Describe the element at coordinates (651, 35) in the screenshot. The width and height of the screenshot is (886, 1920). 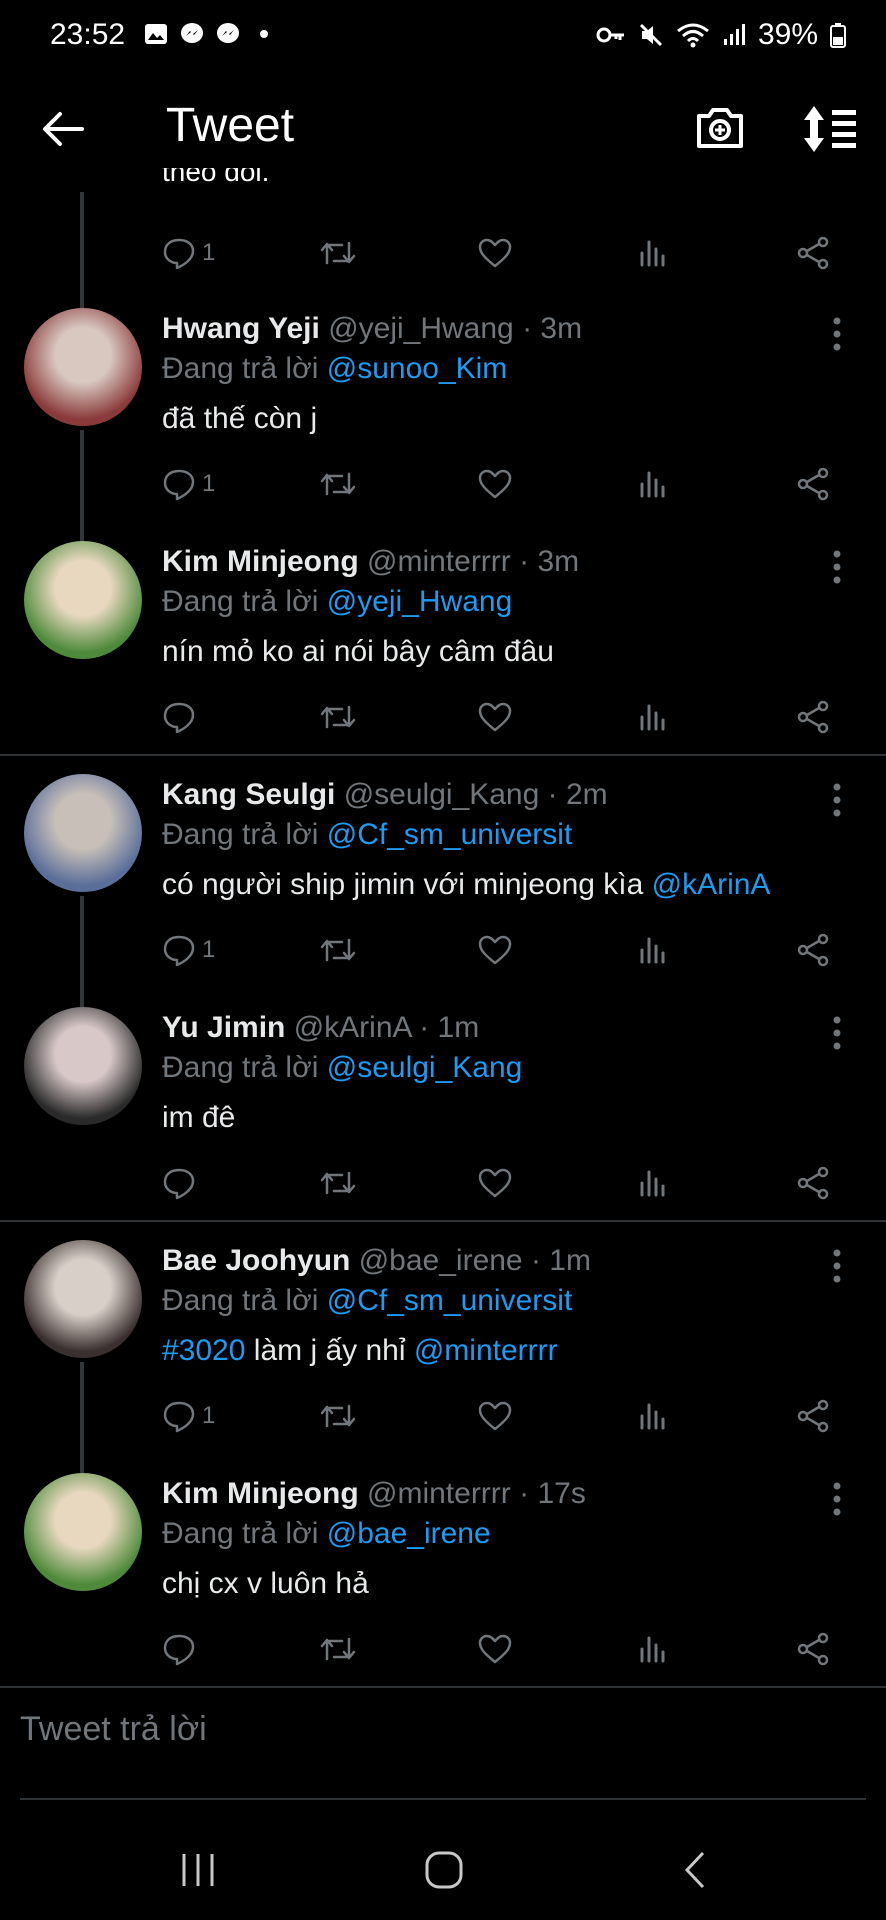
I see `mute-icon` at that location.